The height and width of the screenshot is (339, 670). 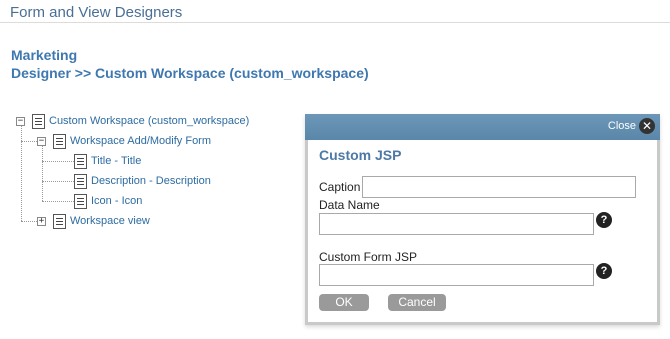 What do you see at coordinates (499, 187) in the screenshot?
I see `caption-input` at bounding box center [499, 187].